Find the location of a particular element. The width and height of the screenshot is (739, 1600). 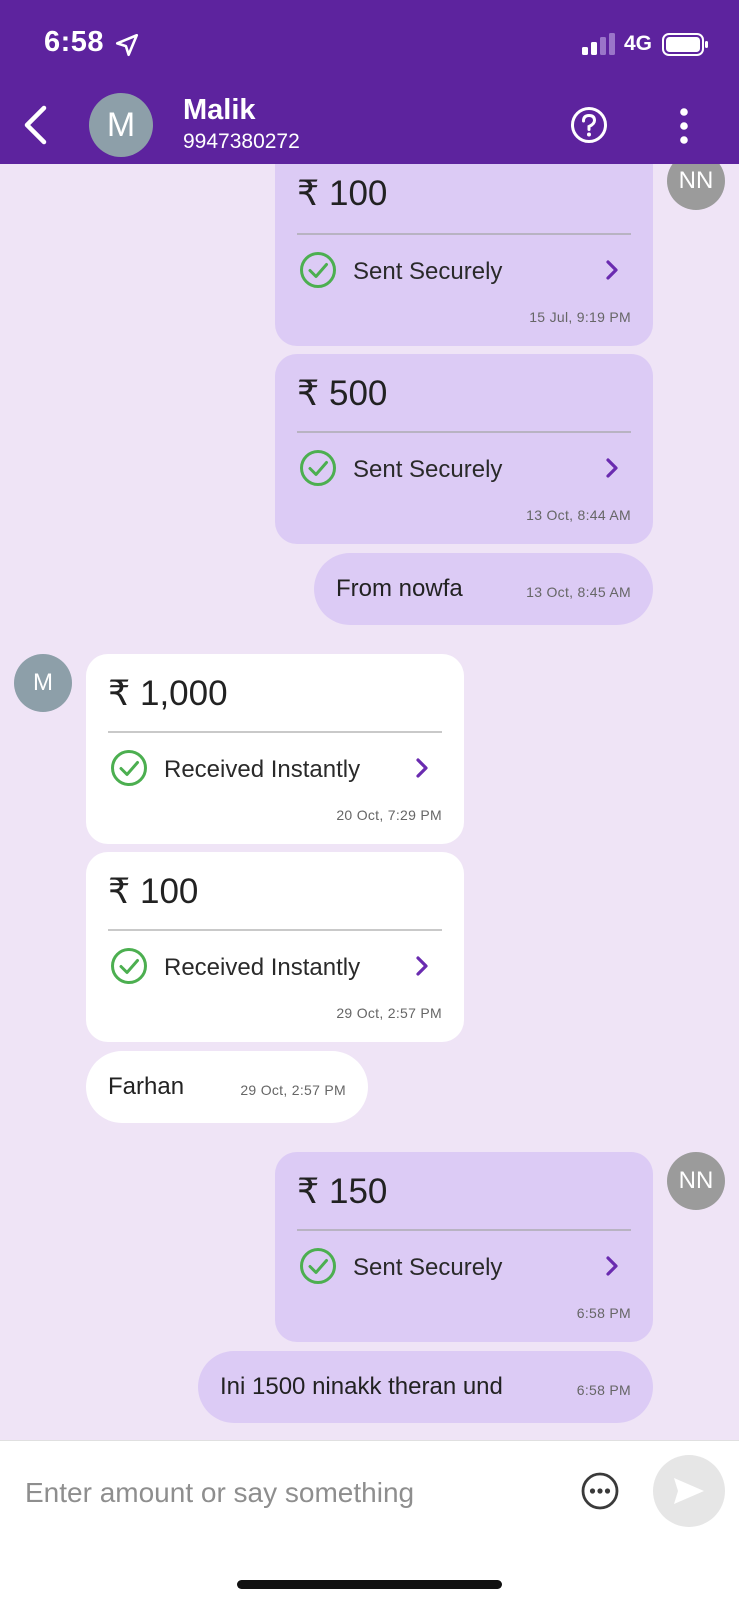

contact-name: Malik is located at coordinates (219, 110).